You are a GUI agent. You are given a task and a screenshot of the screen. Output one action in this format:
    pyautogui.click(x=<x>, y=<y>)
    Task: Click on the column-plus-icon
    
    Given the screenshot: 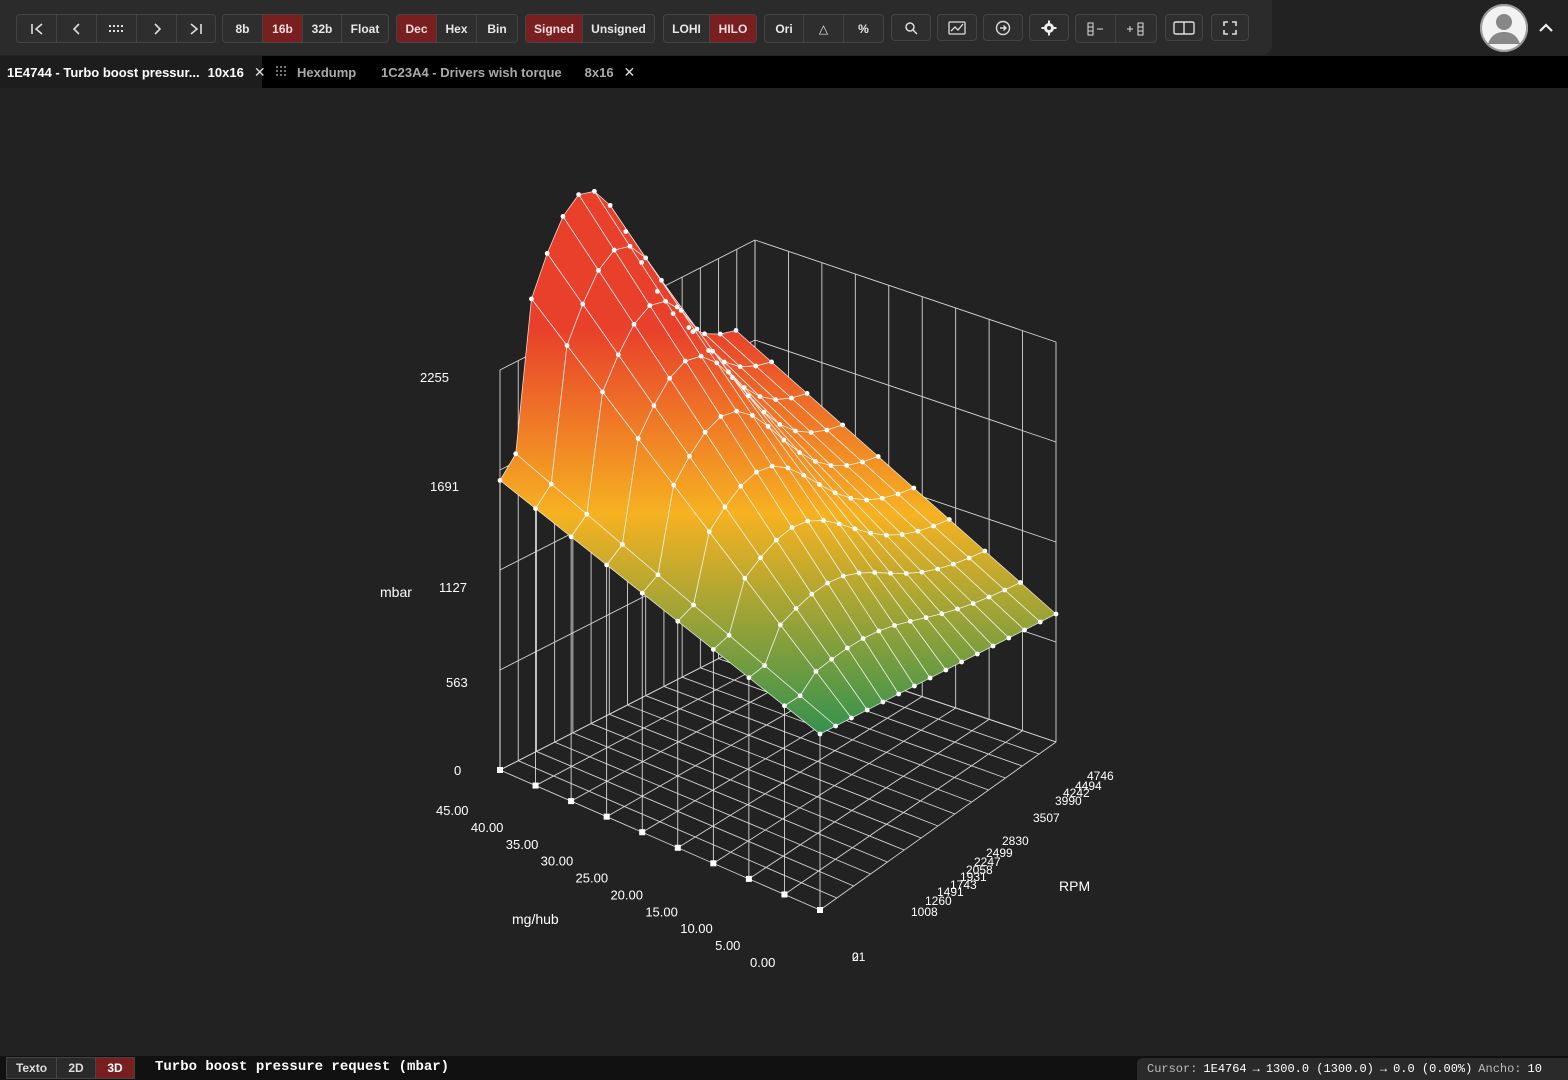 What is the action you would take?
    pyautogui.click(x=1135, y=28)
    